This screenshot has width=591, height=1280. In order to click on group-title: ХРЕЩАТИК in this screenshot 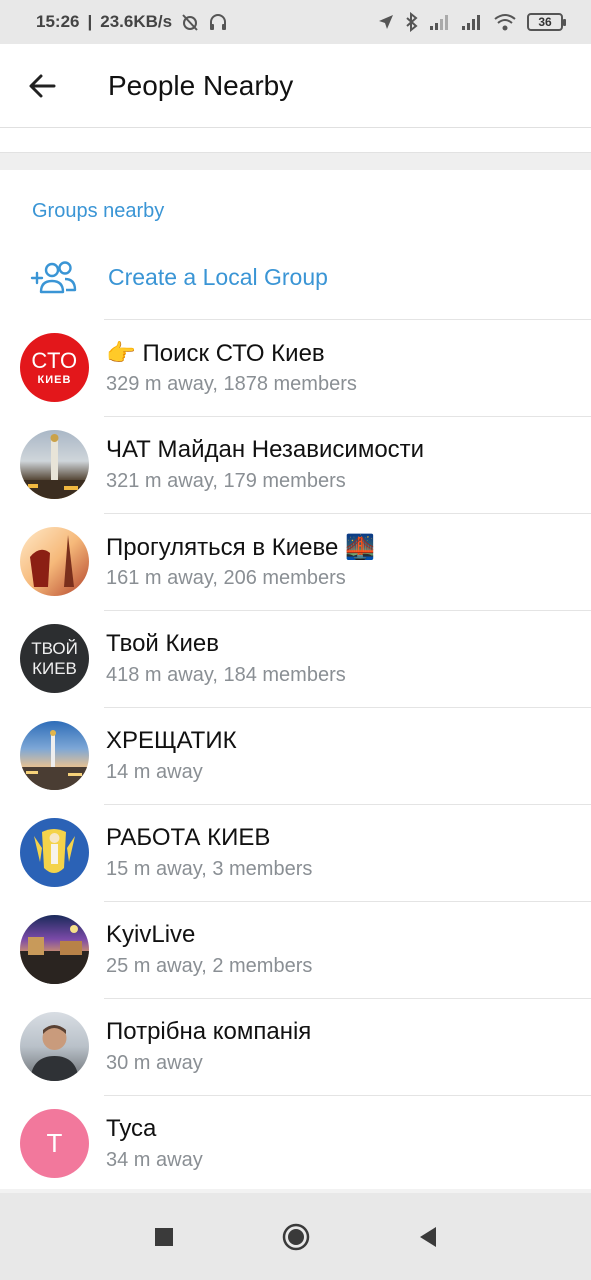, I will do `click(171, 740)`.